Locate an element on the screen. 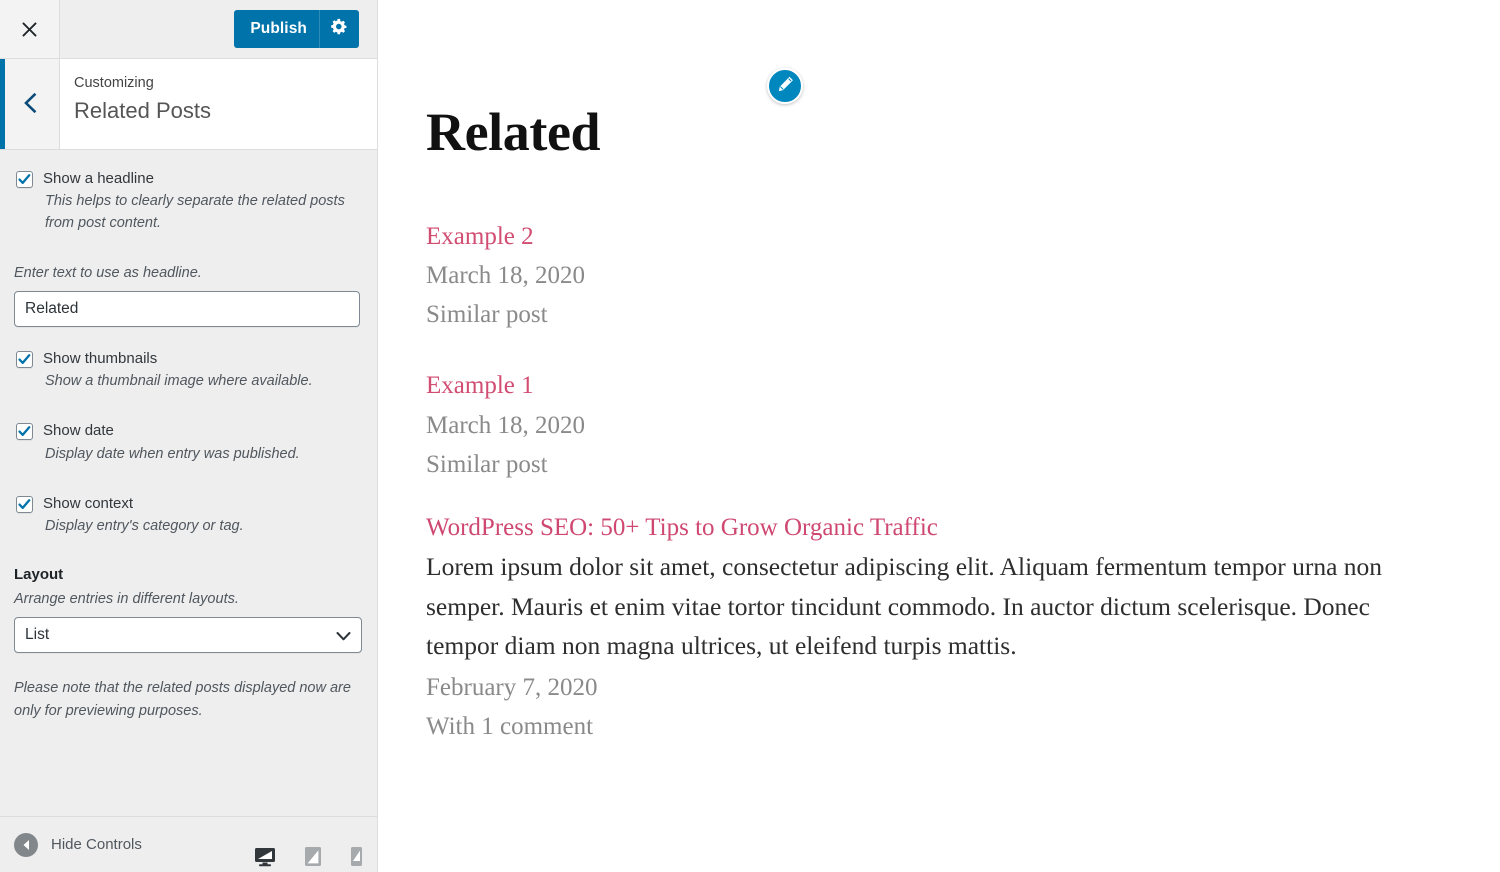  publish-settings-button is located at coordinates (339, 29).